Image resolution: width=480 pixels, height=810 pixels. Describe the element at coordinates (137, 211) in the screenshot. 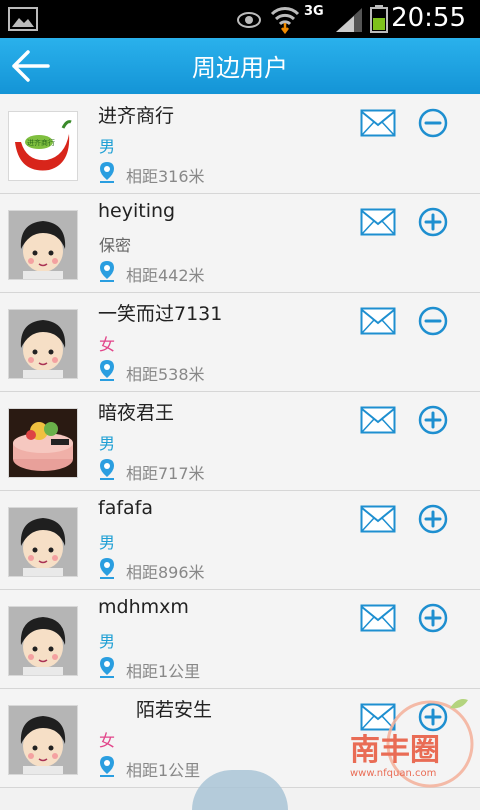

I see `user-name: heyiting` at that location.